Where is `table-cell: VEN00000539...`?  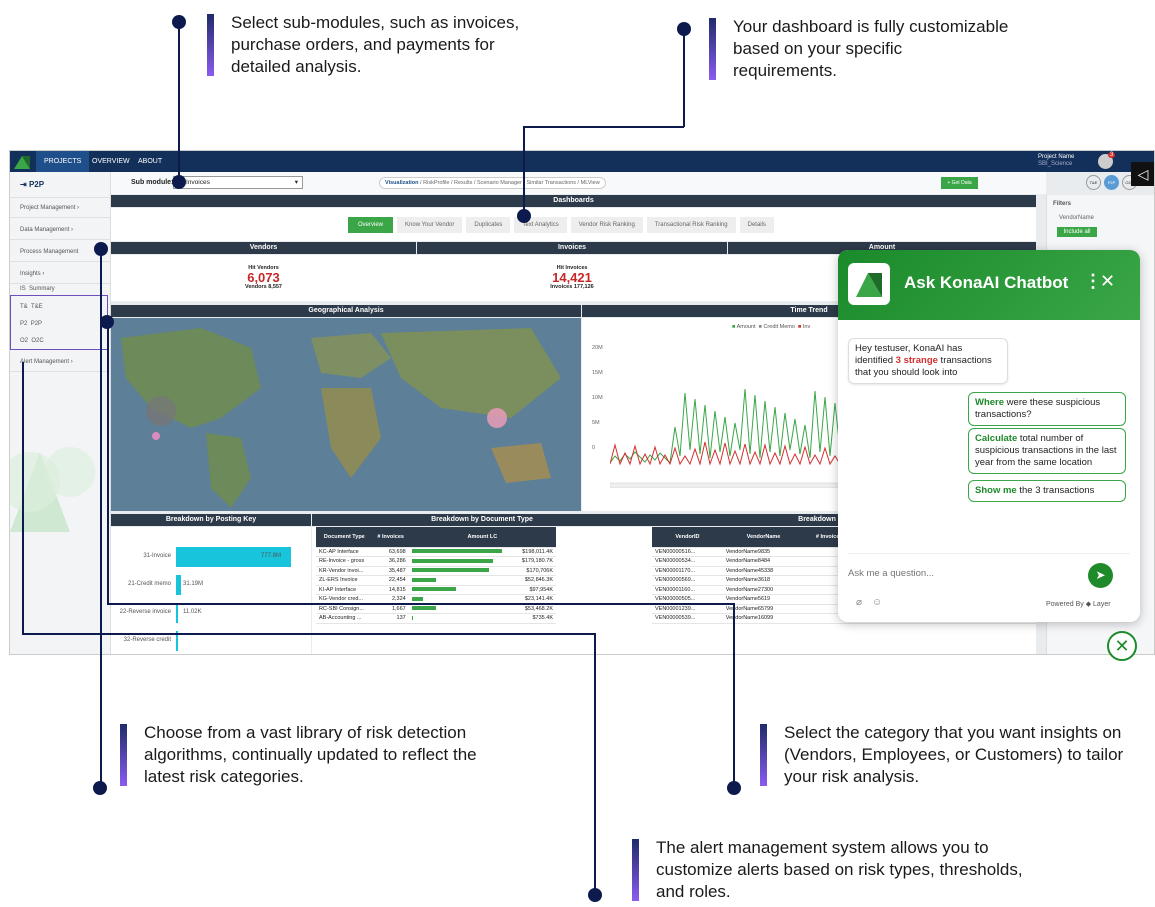
table-cell: VEN00000539... is located at coordinates (687, 618).